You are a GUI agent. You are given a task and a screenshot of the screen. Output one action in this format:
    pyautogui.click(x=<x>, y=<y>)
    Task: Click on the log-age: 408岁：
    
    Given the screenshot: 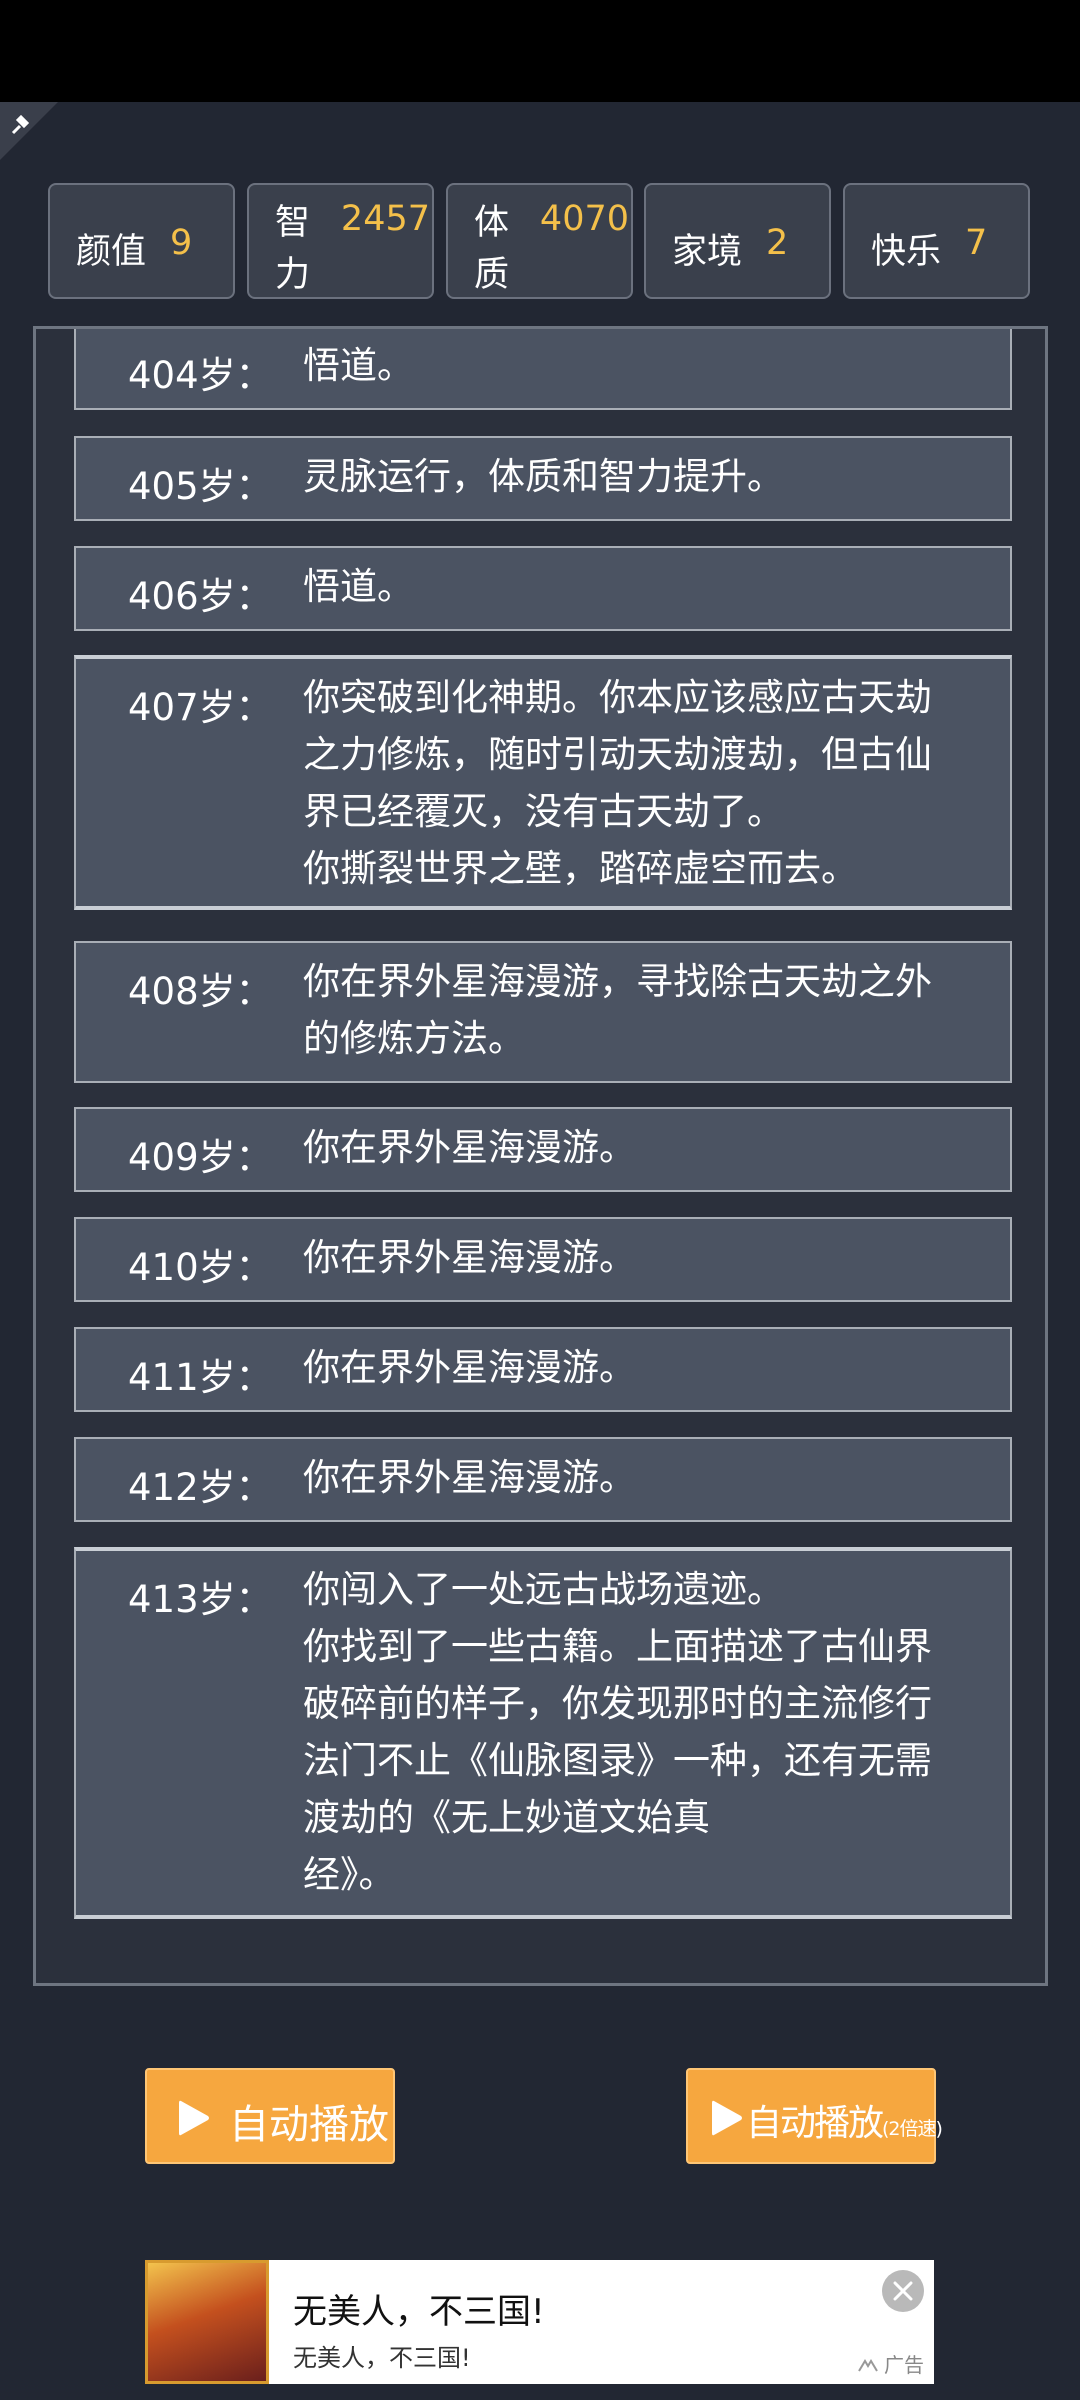 What is the action you would take?
    pyautogui.click(x=200, y=991)
    